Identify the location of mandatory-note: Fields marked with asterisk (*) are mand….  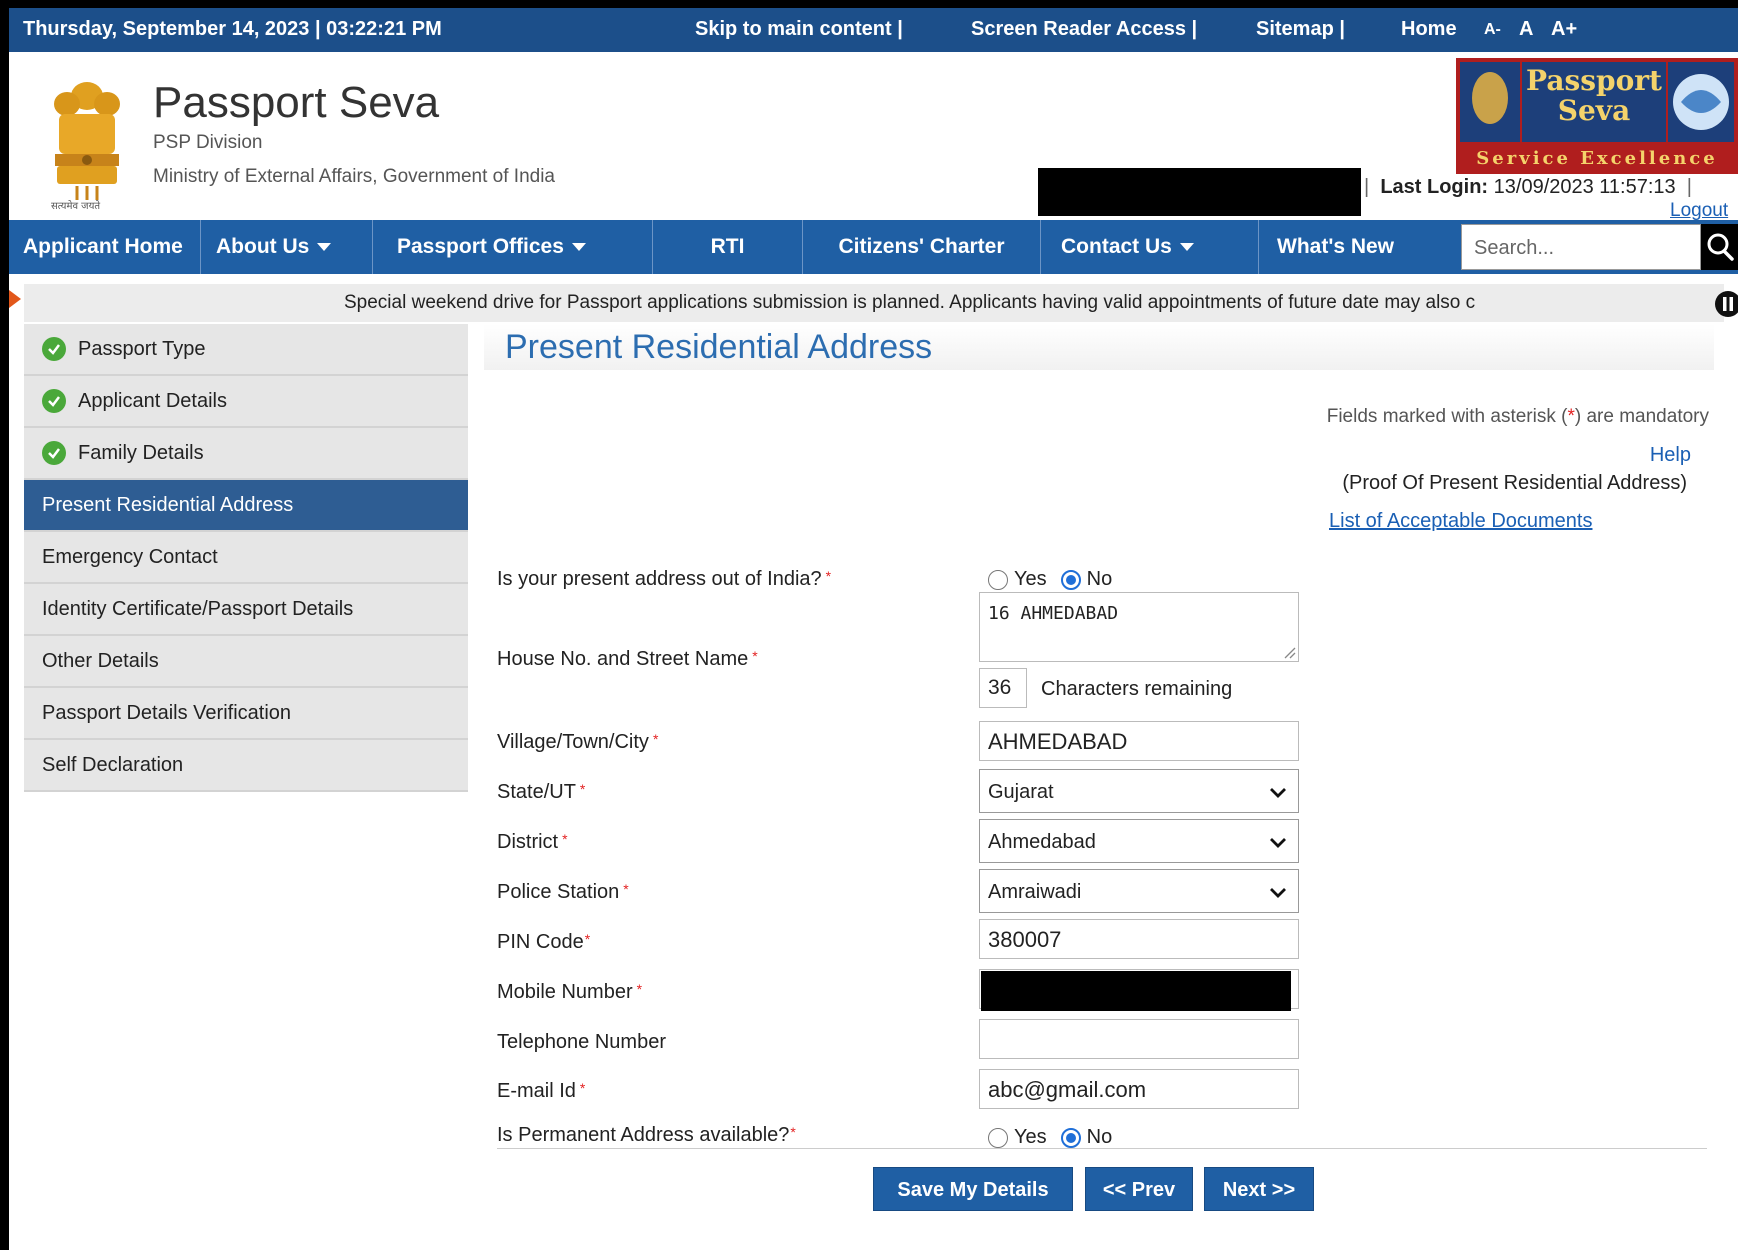
(1517, 416).